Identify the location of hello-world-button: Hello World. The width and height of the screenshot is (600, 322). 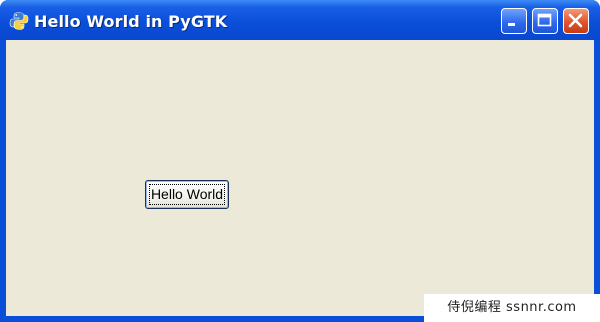
(187, 194).